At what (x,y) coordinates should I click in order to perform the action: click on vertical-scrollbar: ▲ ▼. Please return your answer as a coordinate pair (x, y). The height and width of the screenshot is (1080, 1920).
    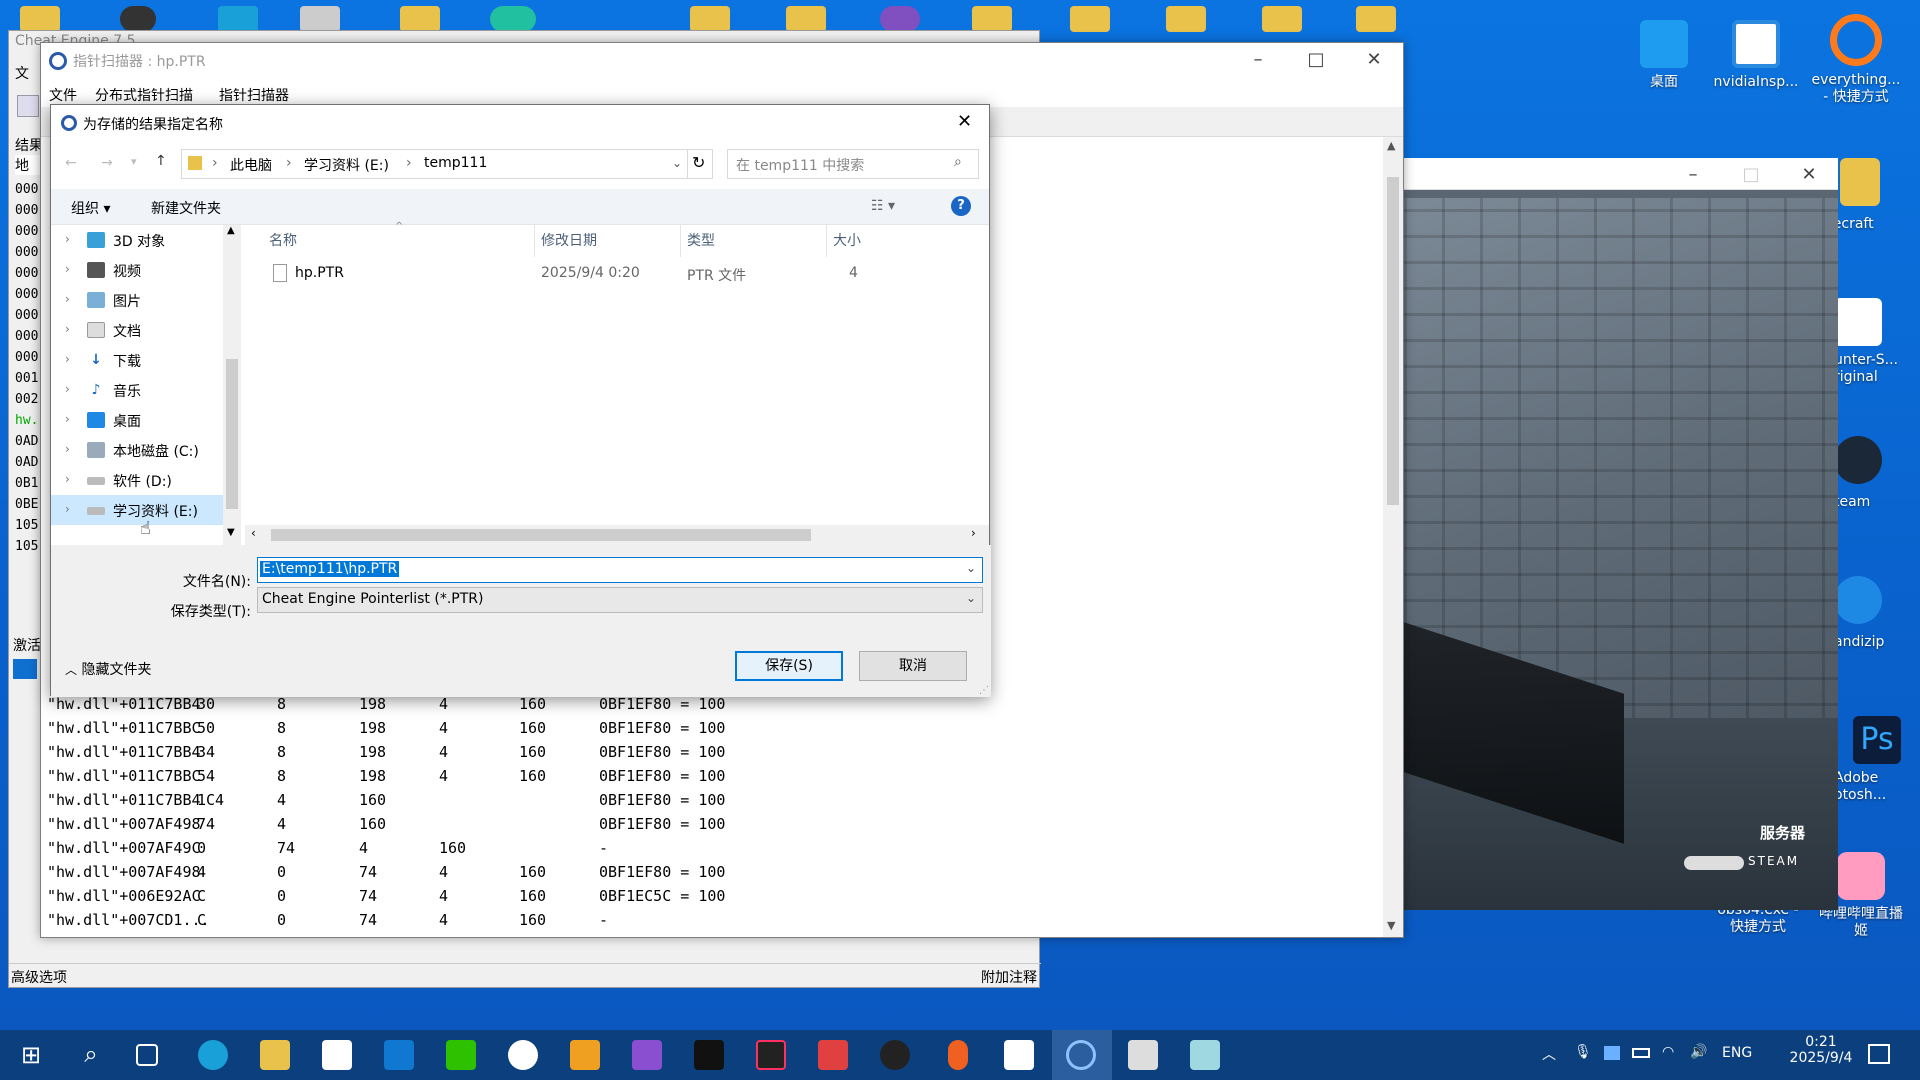
    Looking at the image, I should click on (1393, 537).